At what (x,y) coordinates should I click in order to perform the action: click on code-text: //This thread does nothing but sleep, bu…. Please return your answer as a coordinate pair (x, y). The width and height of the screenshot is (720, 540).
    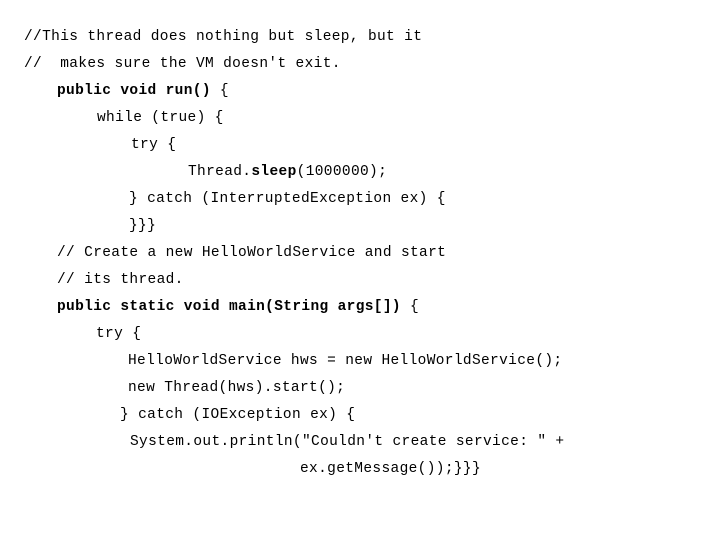
    Looking at the image, I should click on (223, 37).